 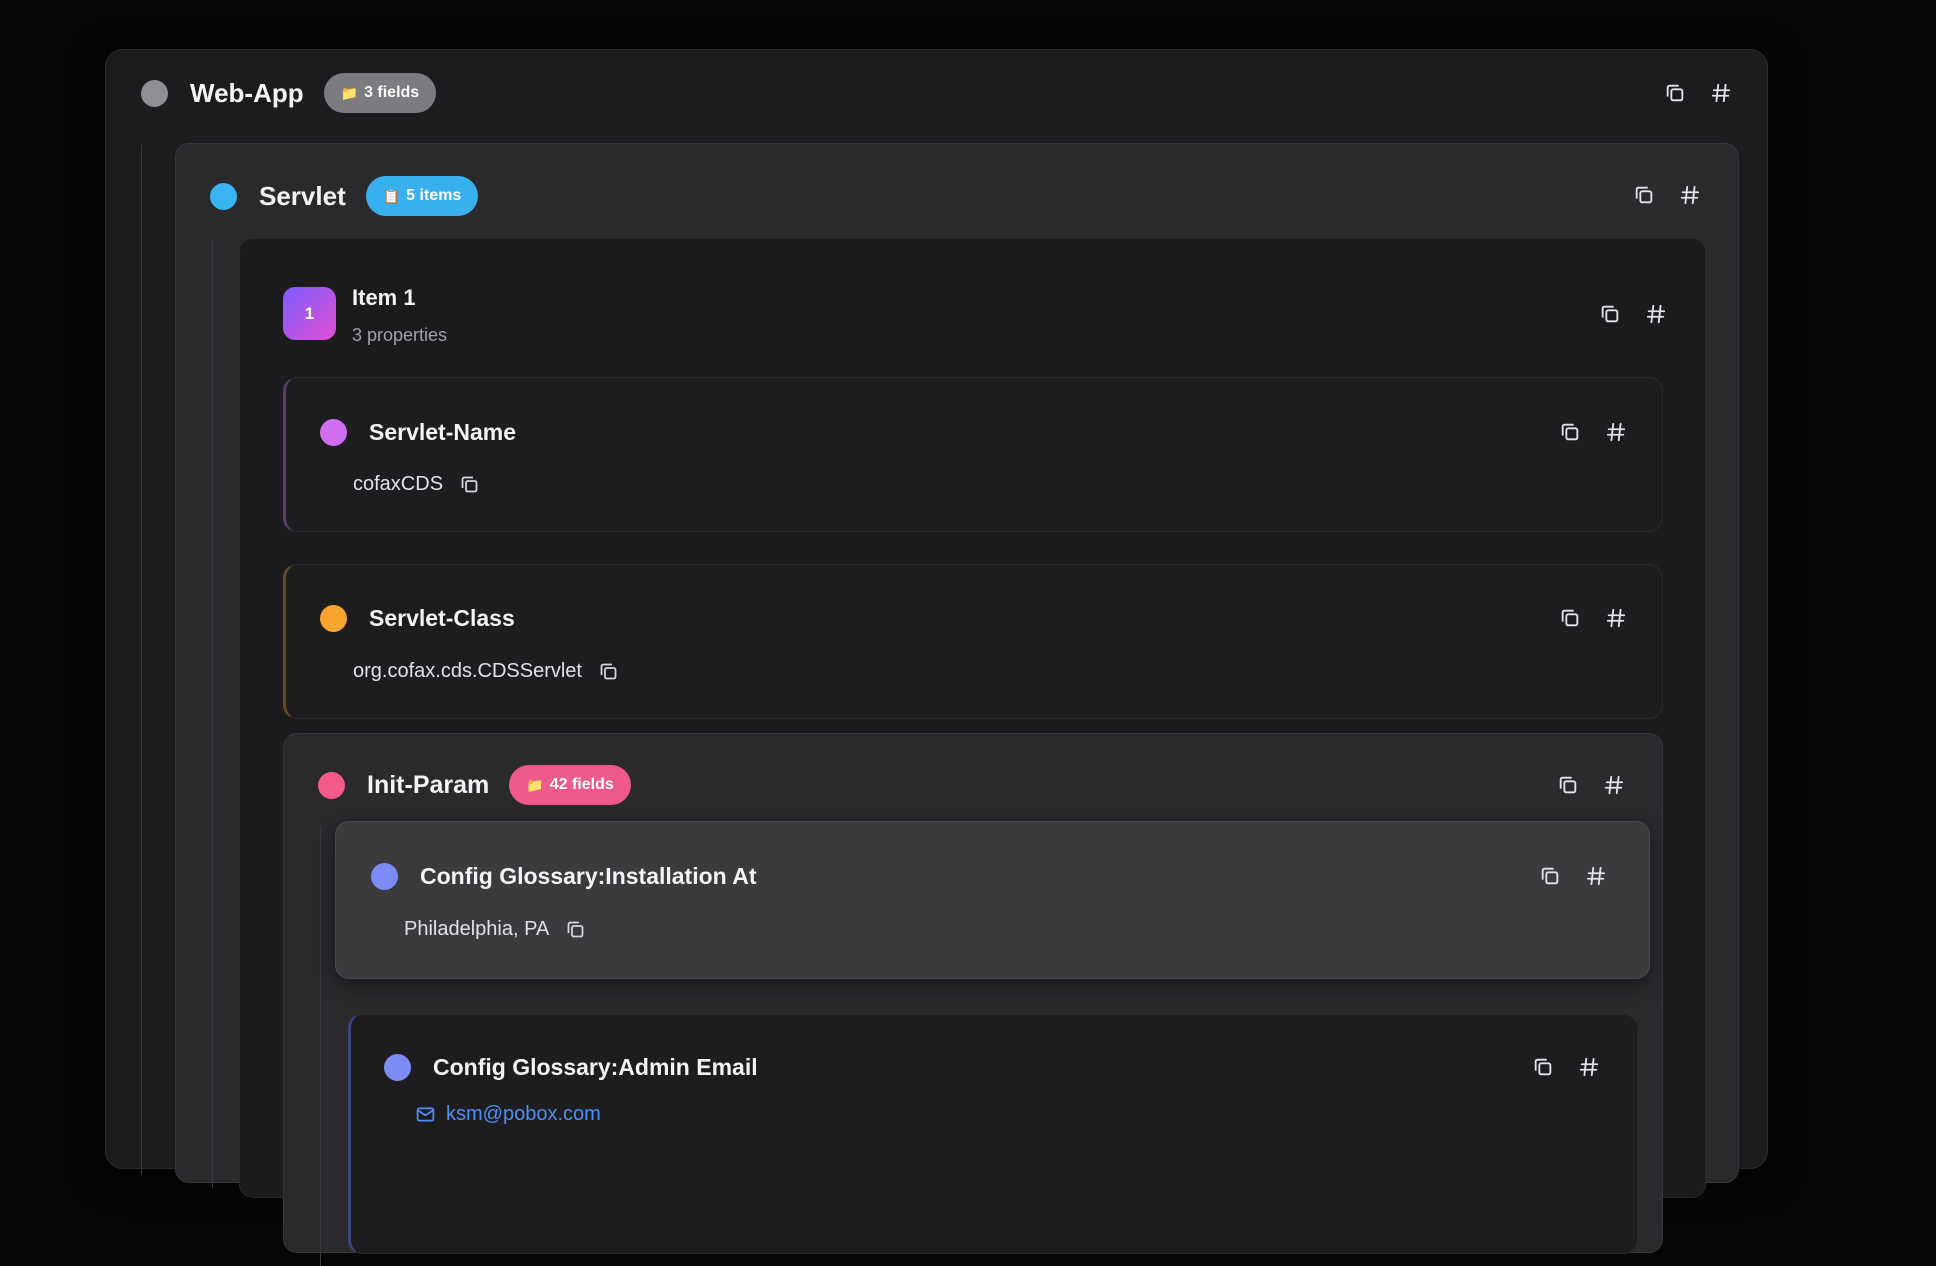 What do you see at coordinates (1591, 785) in the screenshot?
I see `init-param-actions` at bounding box center [1591, 785].